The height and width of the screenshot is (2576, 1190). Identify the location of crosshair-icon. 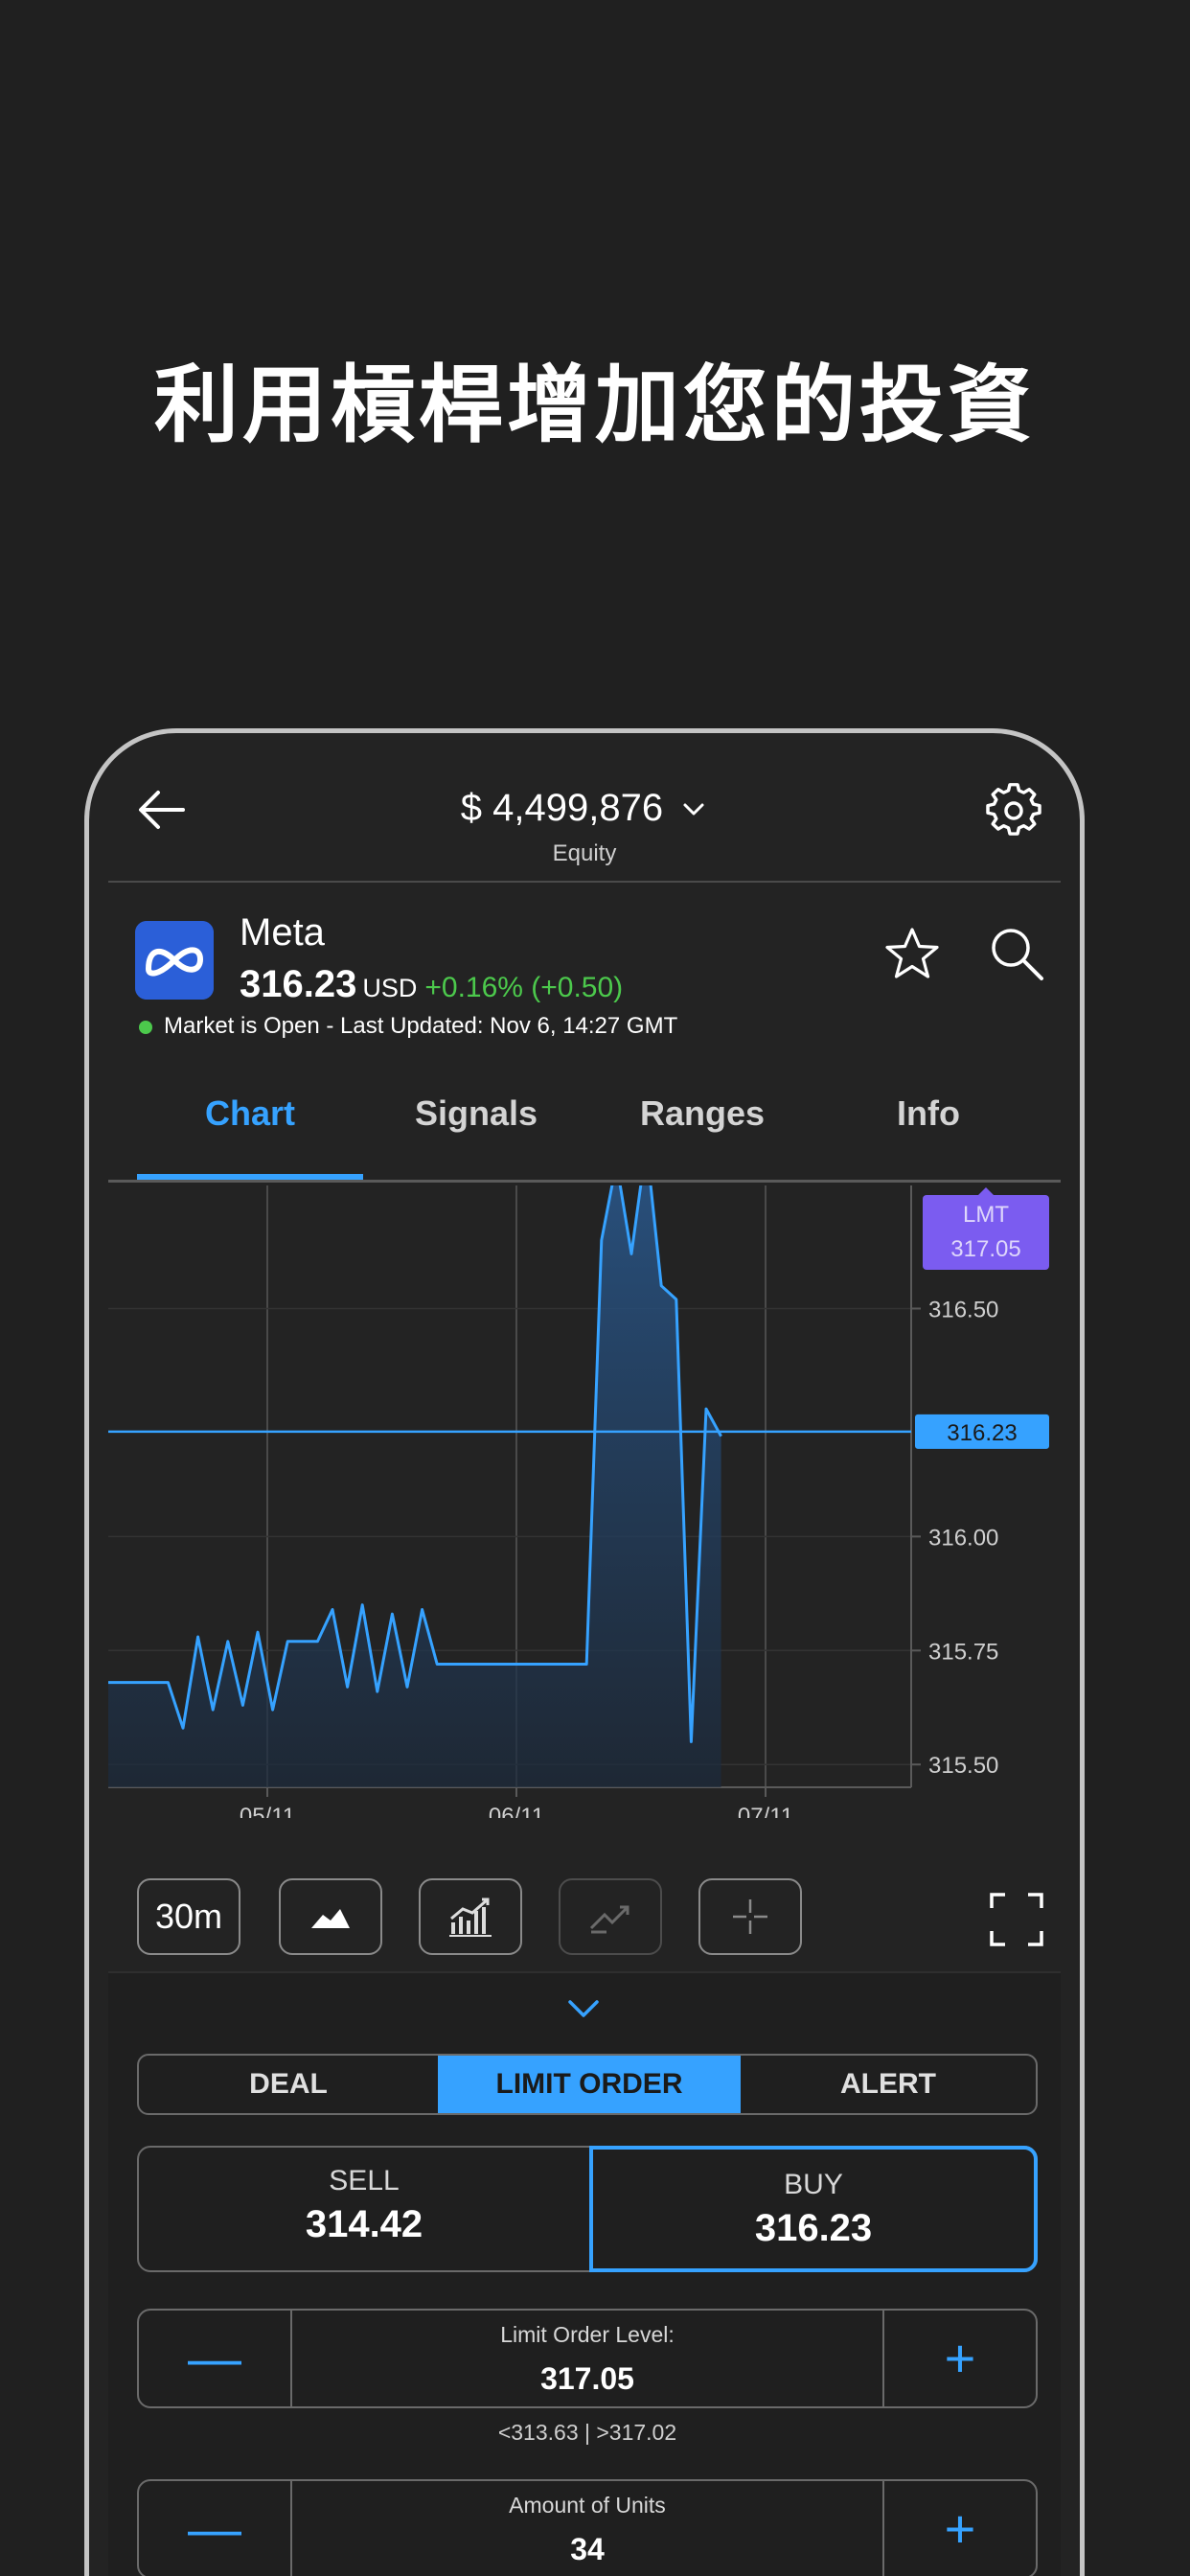
(750, 1916).